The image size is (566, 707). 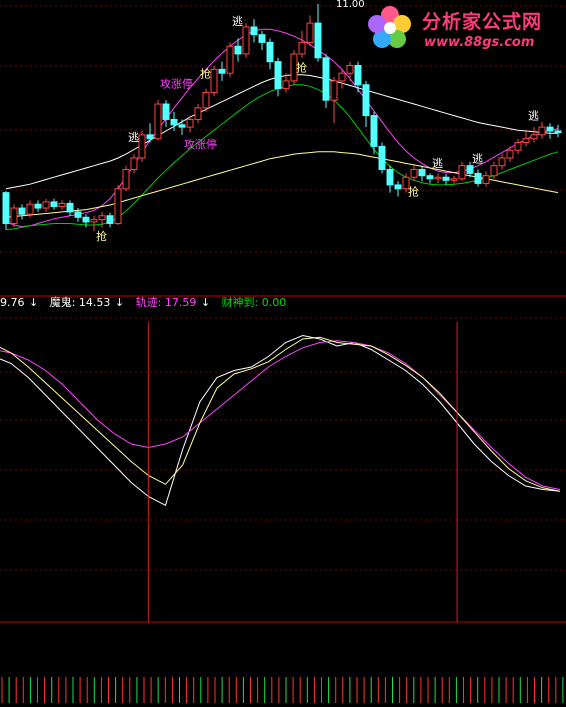 What do you see at coordinates (482, 22) in the screenshot?
I see `logo-name: 分析家公式网` at bounding box center [482, 22].